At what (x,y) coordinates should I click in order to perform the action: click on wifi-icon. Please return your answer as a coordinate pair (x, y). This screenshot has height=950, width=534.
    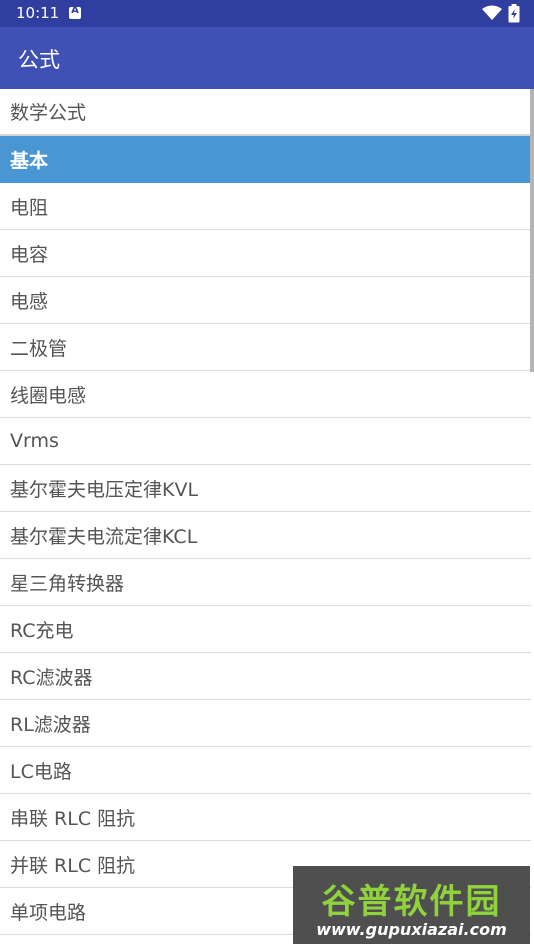
    Looking at the image, I should click on (492, 12).